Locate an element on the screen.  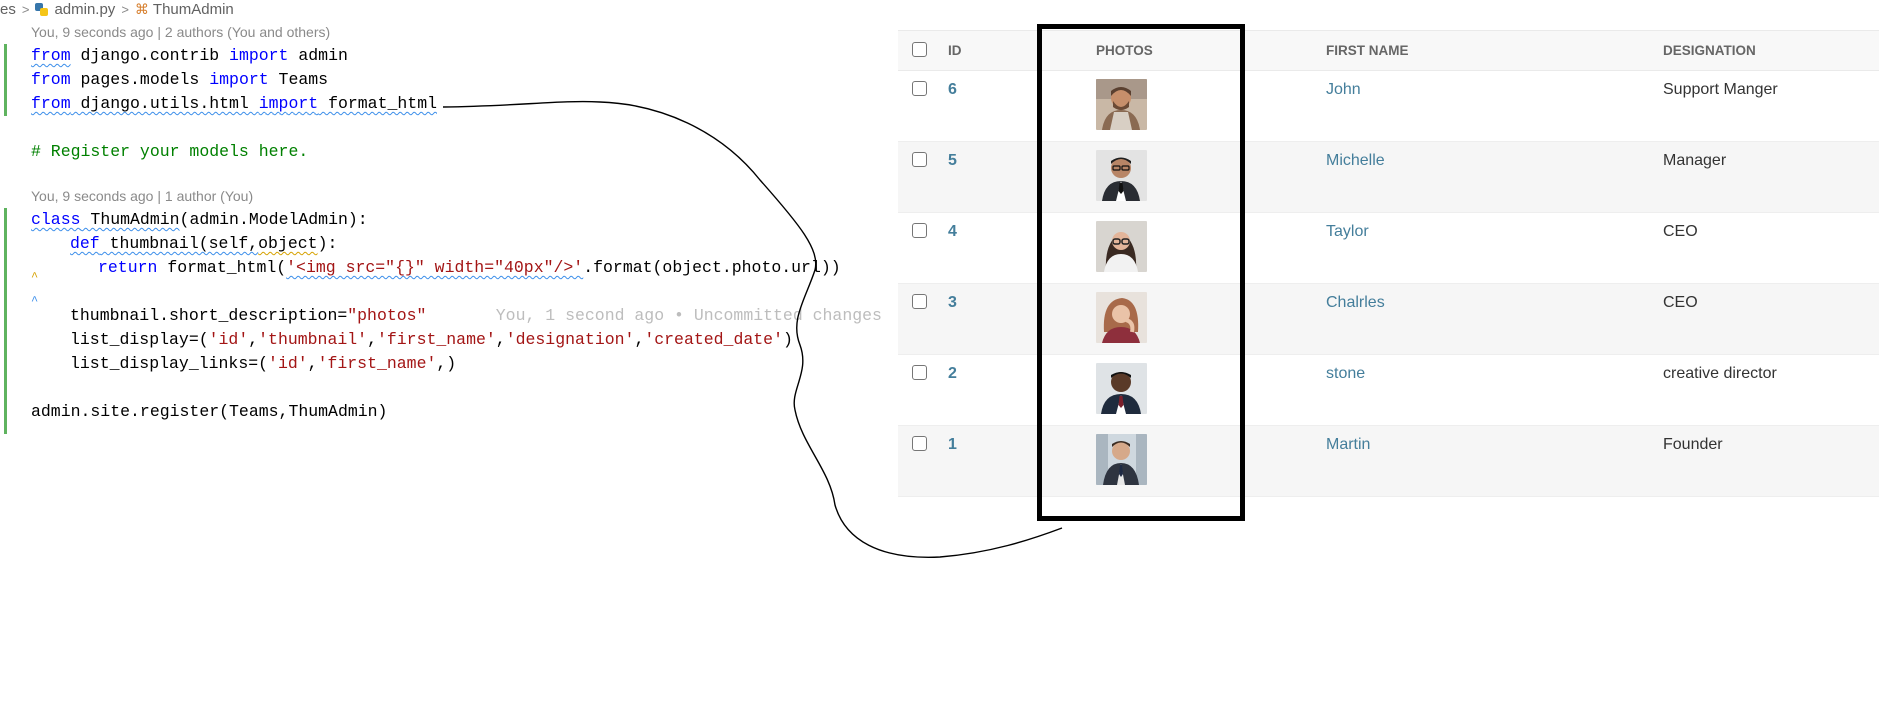
photos-column-highlight-box is located at coordinates (1141, 272).